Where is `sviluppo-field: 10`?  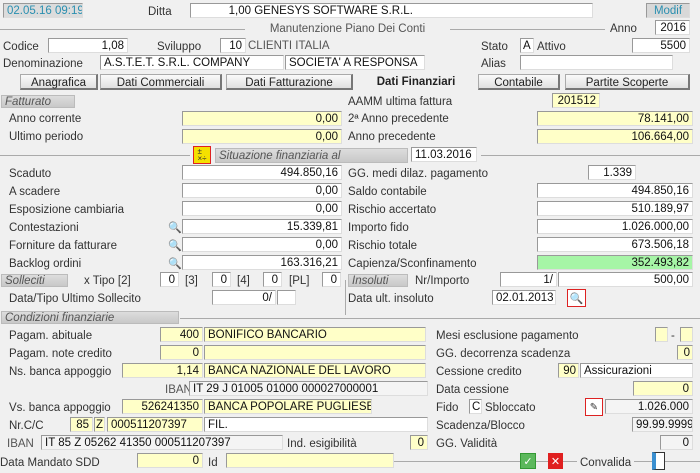
sviluppo-field: 10 is located at coordinates (233, 45).